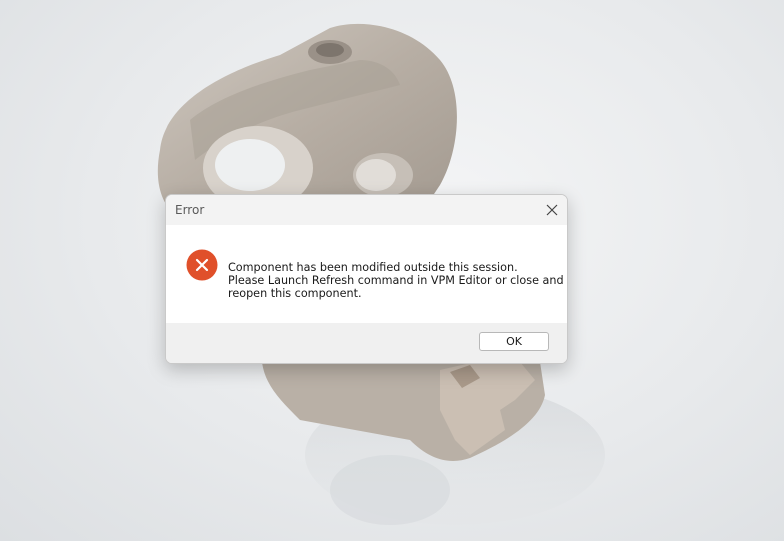 This screenshot has width=784, height=541. I want to click on close-button, so click(552, 210).